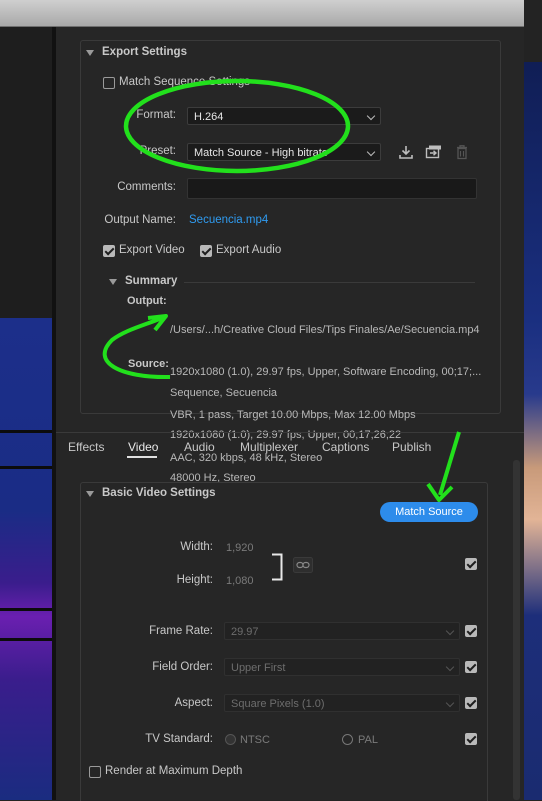 This screenshot has width=542, height=801. Describe the element at coordinates (230, 739) in the screenshot. I see `ntsc-radio` at that location.